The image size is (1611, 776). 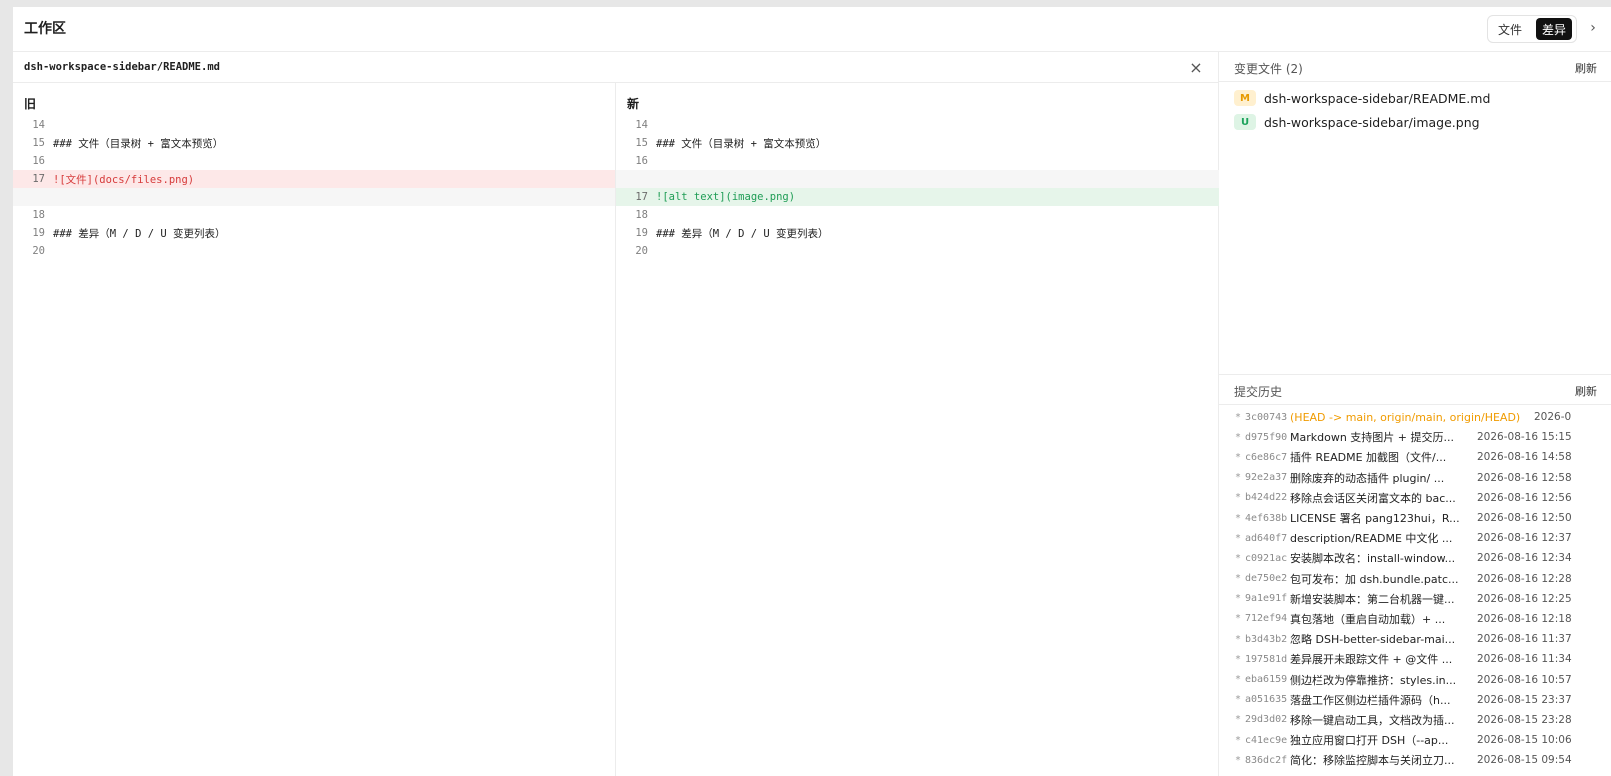 What do you see at coordinates (641, 215) in the screenshot?
I see `line-number: 18` at bounding box center [641, 215].